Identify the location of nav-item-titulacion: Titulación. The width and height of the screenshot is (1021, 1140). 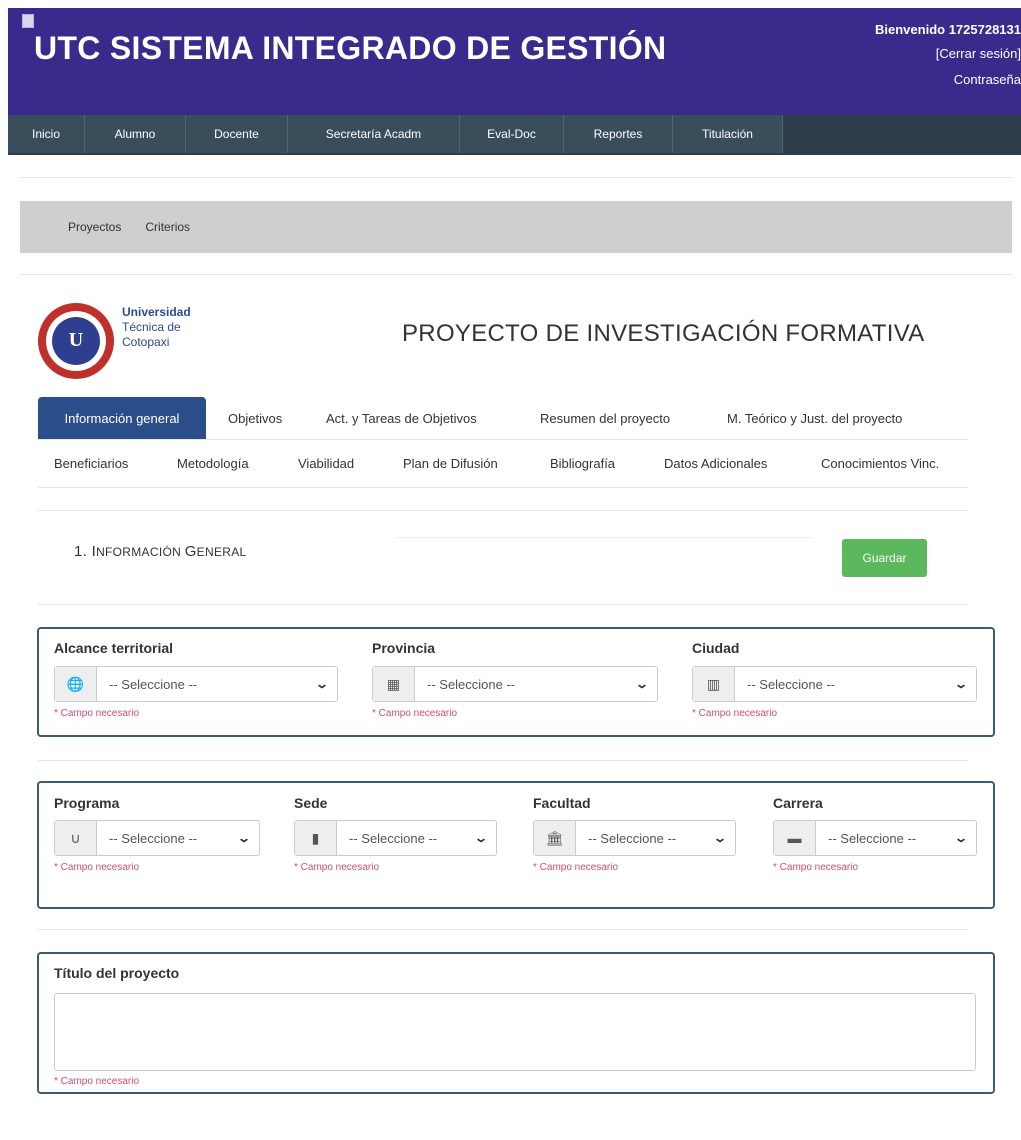
(728, 134).